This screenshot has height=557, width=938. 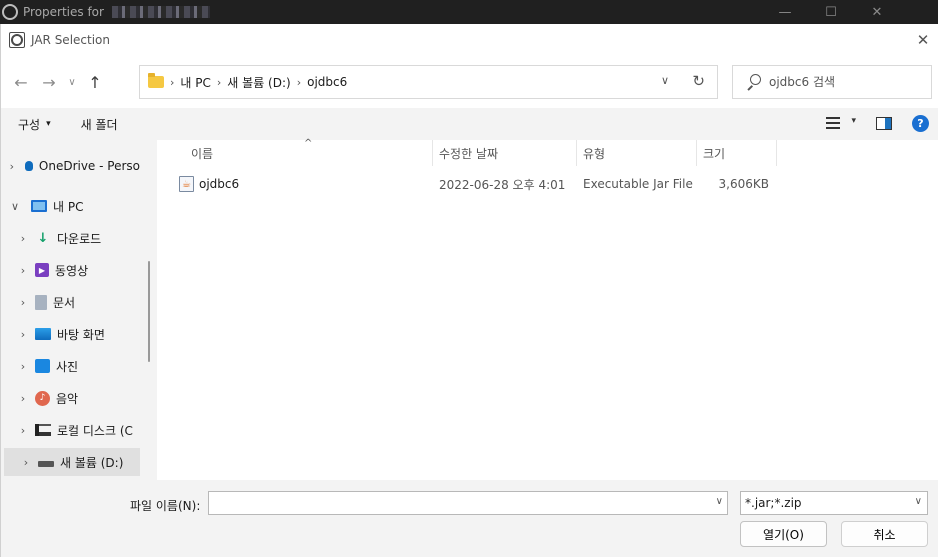 What do you see at coordinates (41, 302) in the screenshot?
I see `documents-icon` at bounding box center [41, 302].